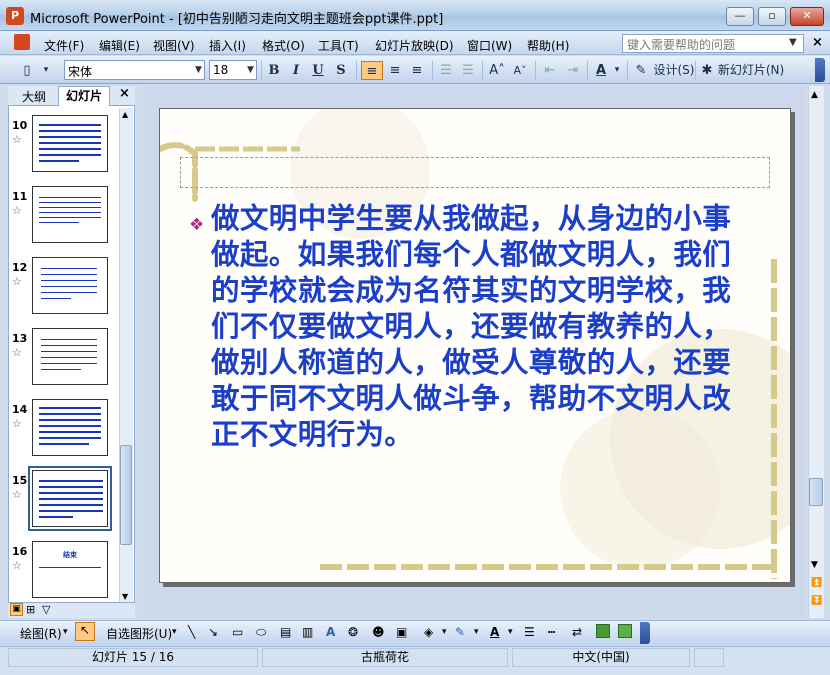 The height and width of the screenshot is (675, 830). I want to click on help-dropdown-icon: ▼, so click(793, 42).